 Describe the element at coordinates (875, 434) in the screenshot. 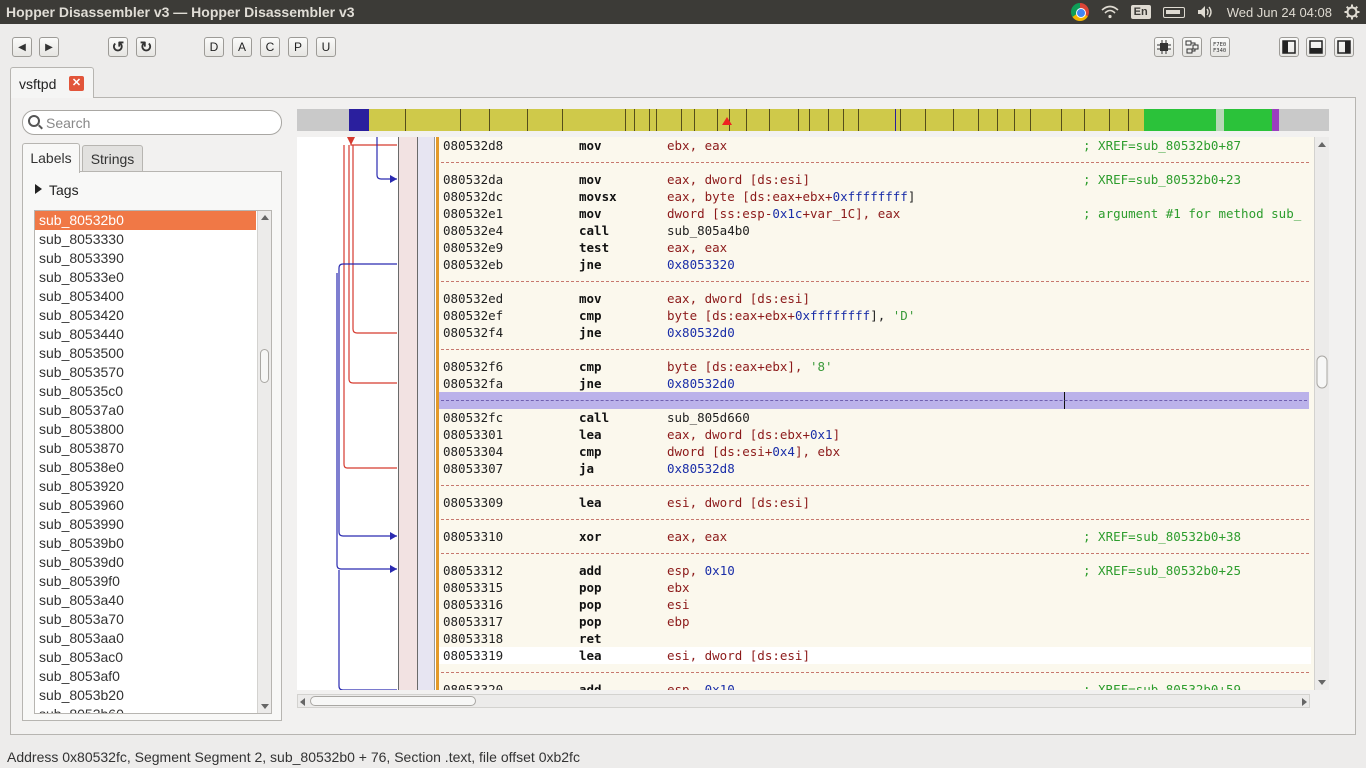

I see `instruction-row: 08053301 lea eax, dword [ds:ebx+0x1]` at that location.